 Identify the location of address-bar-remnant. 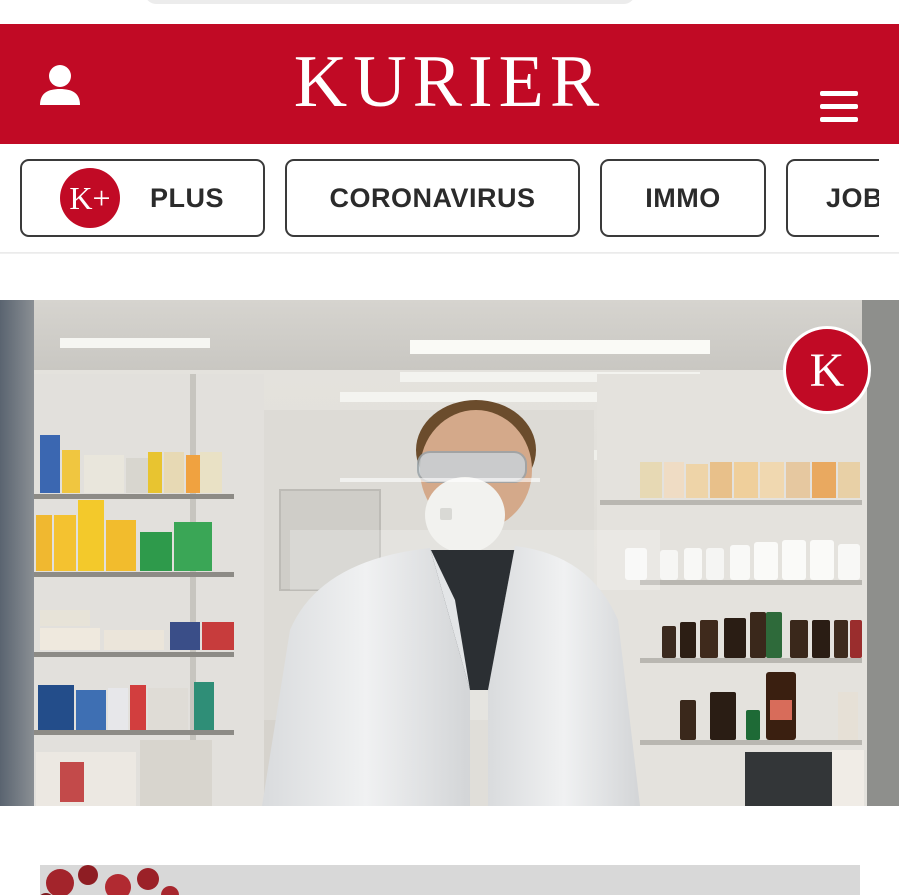
(449, 12).